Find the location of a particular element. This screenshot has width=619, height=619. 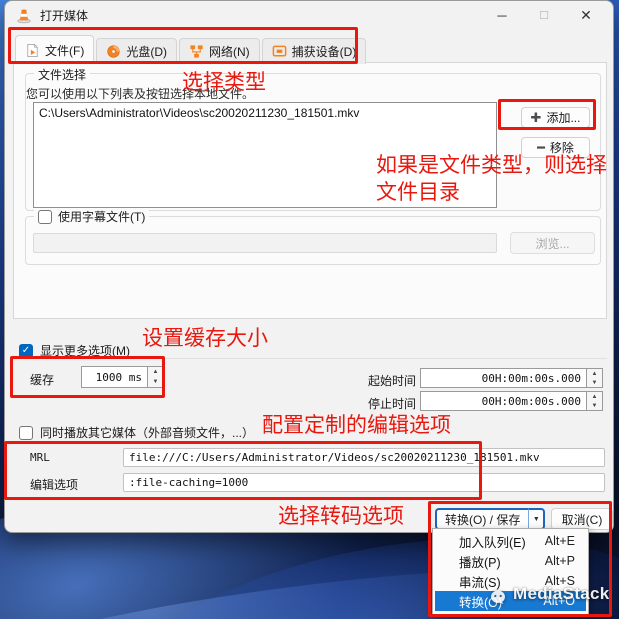

tabbar: 文件(F) 光盘(D) 网络(N) 捕获设备(D) is located at coordinates (191, 49).